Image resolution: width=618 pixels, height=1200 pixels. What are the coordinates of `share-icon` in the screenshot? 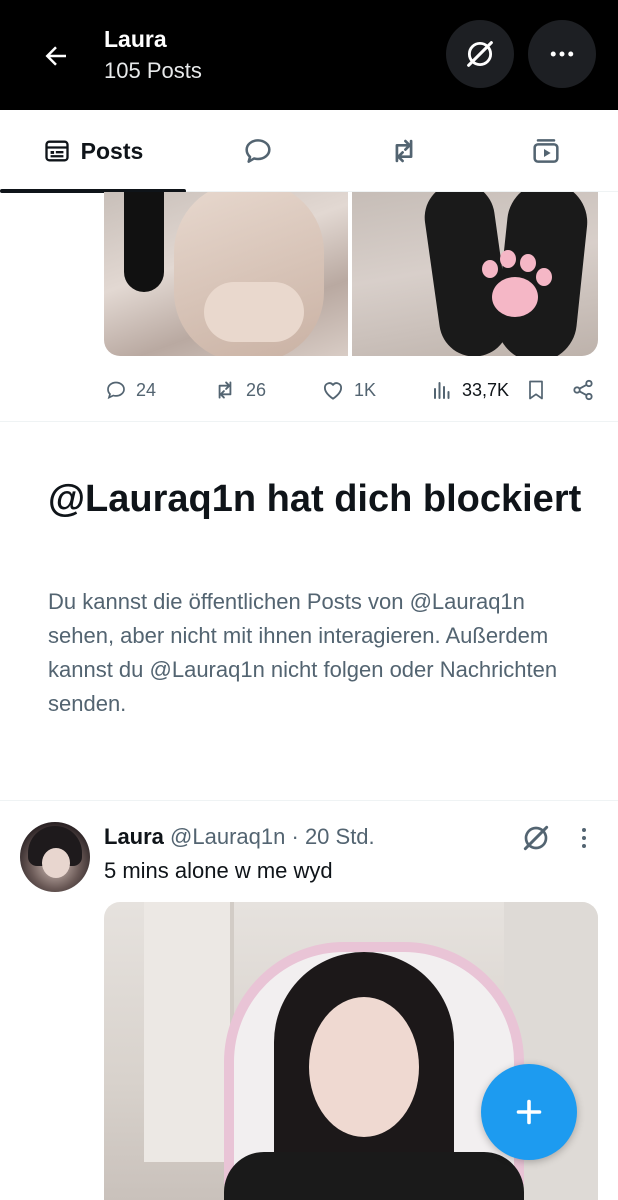 It's located at (583, 390).